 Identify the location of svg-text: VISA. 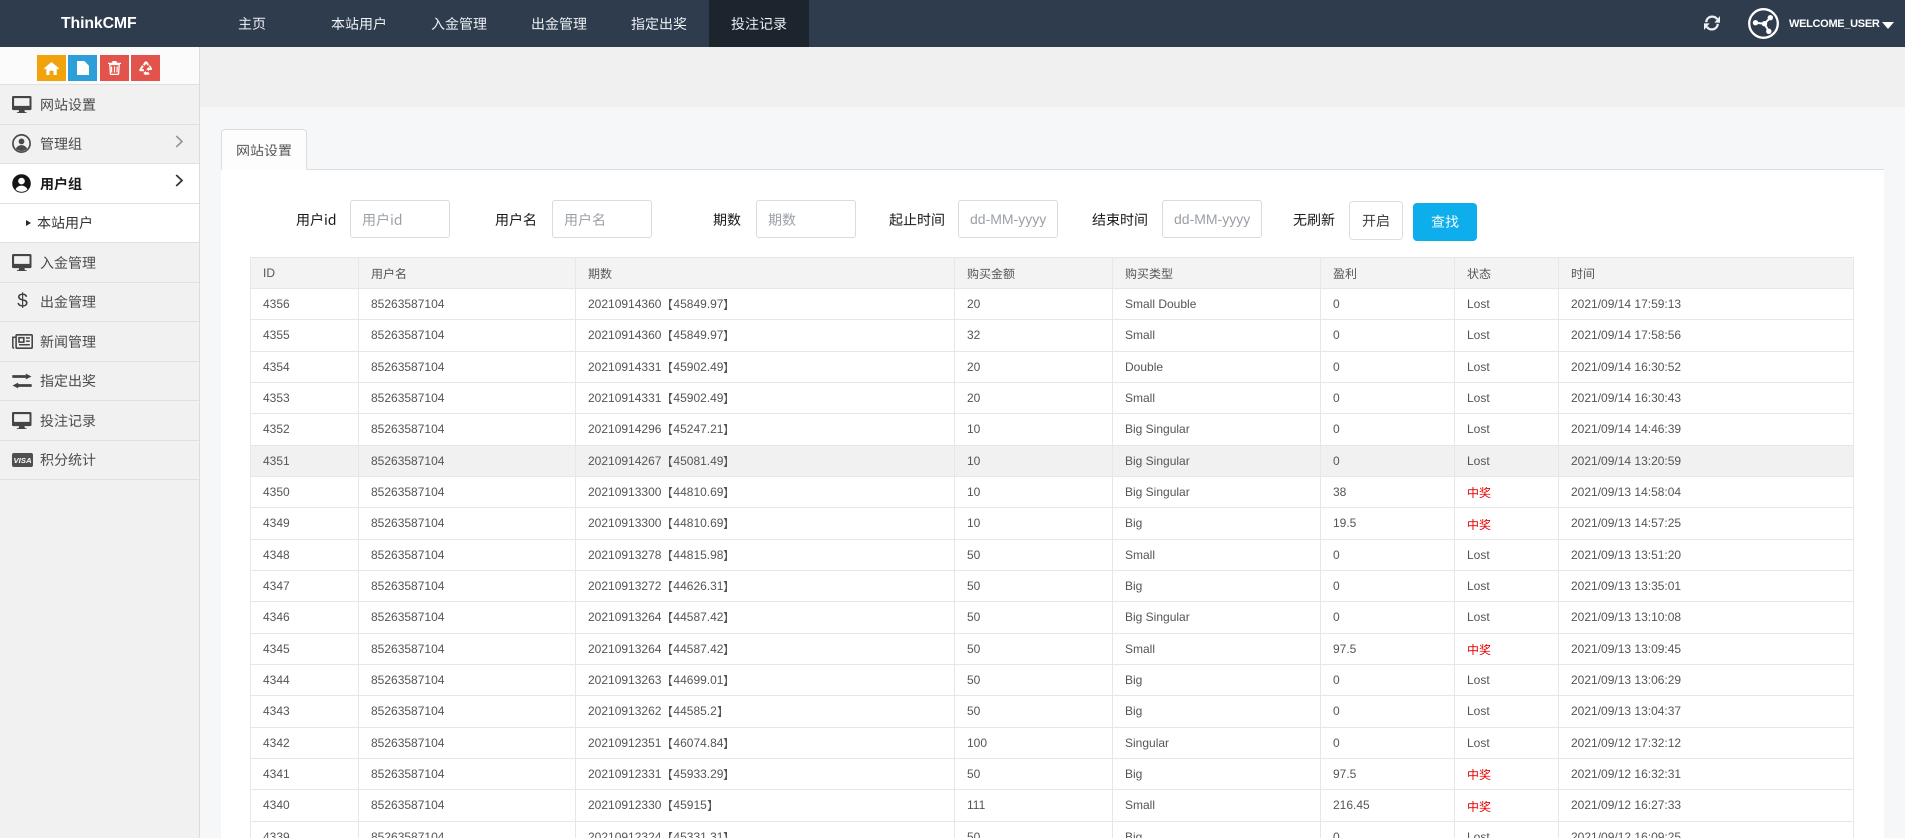
(22, 460).